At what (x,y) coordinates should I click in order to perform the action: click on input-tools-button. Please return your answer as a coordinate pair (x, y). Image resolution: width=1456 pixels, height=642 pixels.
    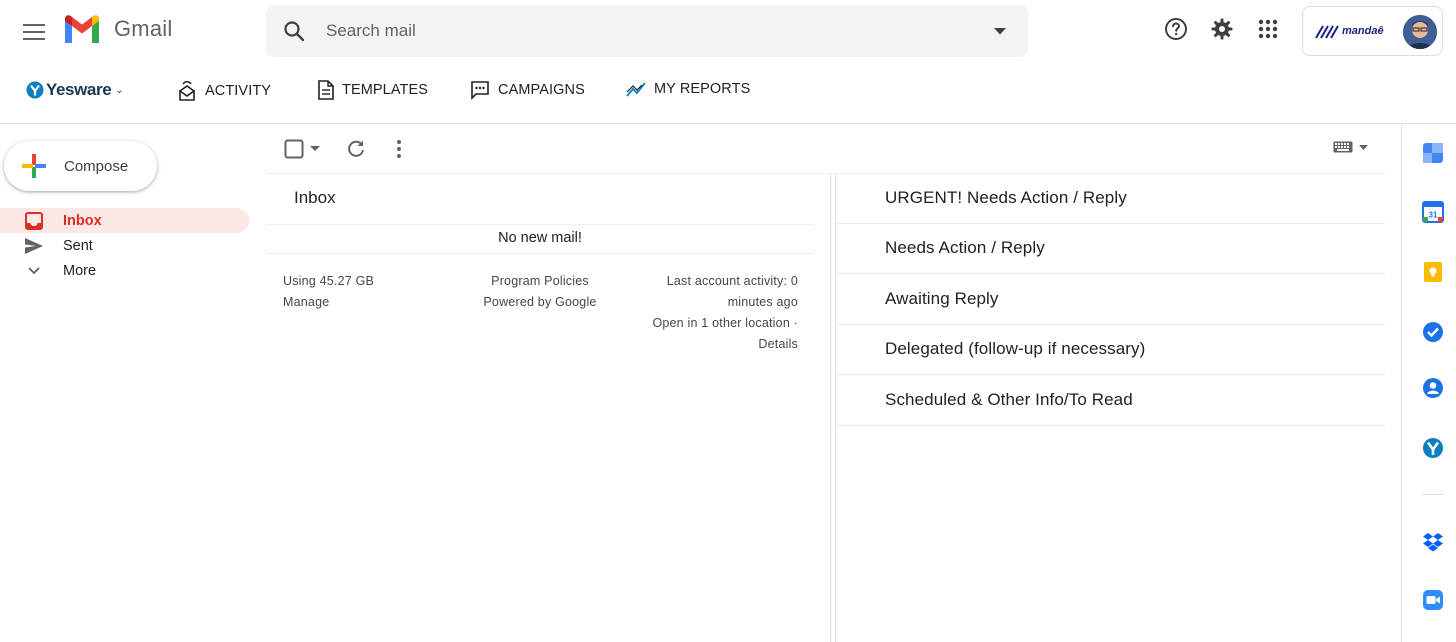
    Looking at the image, I should click on (1350, 147).